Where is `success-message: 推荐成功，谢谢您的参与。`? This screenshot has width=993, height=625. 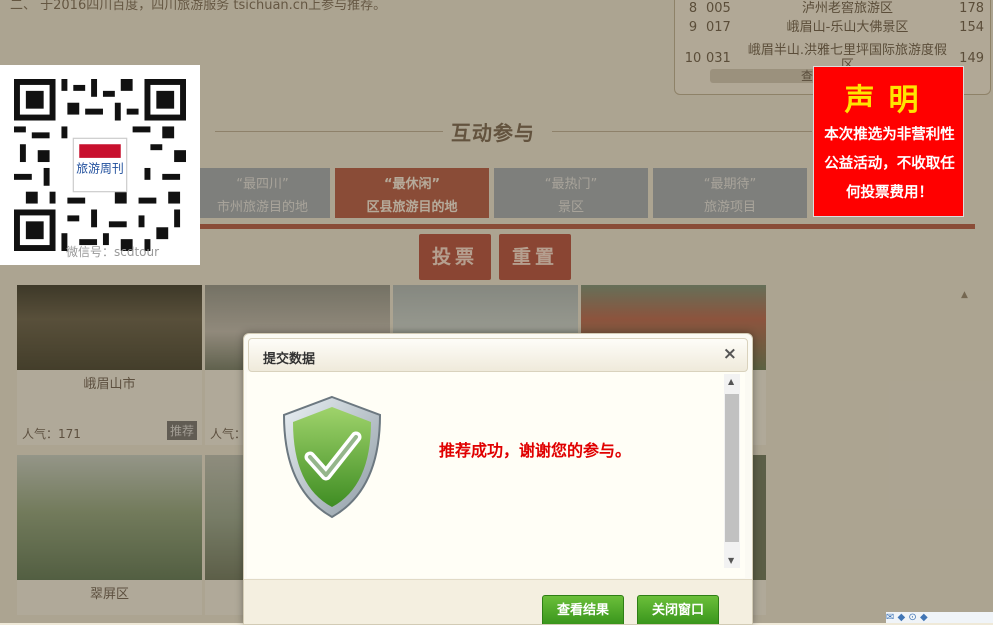
success-message: 推荐成功，谢谢您的参与。 is located at coordinates (535, 450).